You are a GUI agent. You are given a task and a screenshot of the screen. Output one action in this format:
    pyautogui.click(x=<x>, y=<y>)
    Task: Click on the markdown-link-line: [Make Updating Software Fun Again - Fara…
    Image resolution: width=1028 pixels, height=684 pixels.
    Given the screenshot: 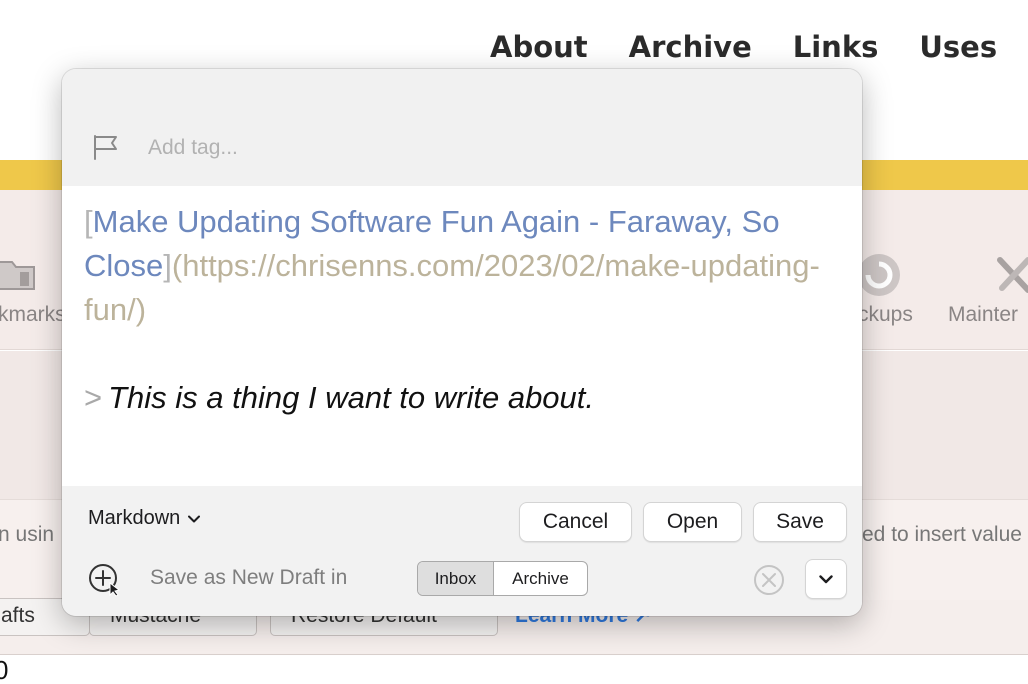 What is the action you would take?
    pyautogui.click(x=462, y=266)
    